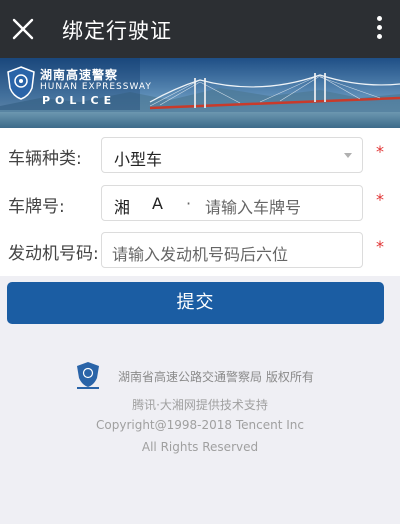 The image size is (400, 524). I want to click on close-button, so click(23, 29).